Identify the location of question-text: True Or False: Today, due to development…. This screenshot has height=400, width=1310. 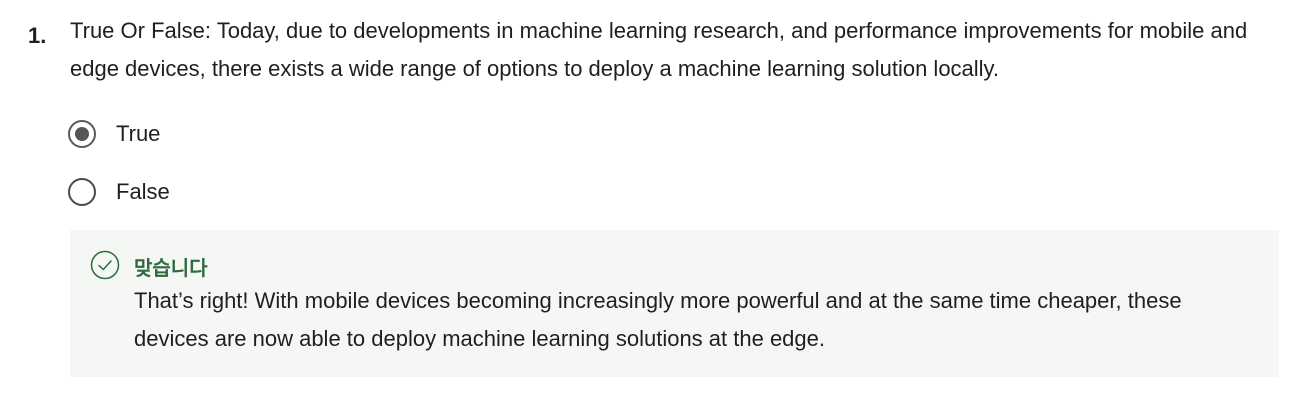
(659, 49).